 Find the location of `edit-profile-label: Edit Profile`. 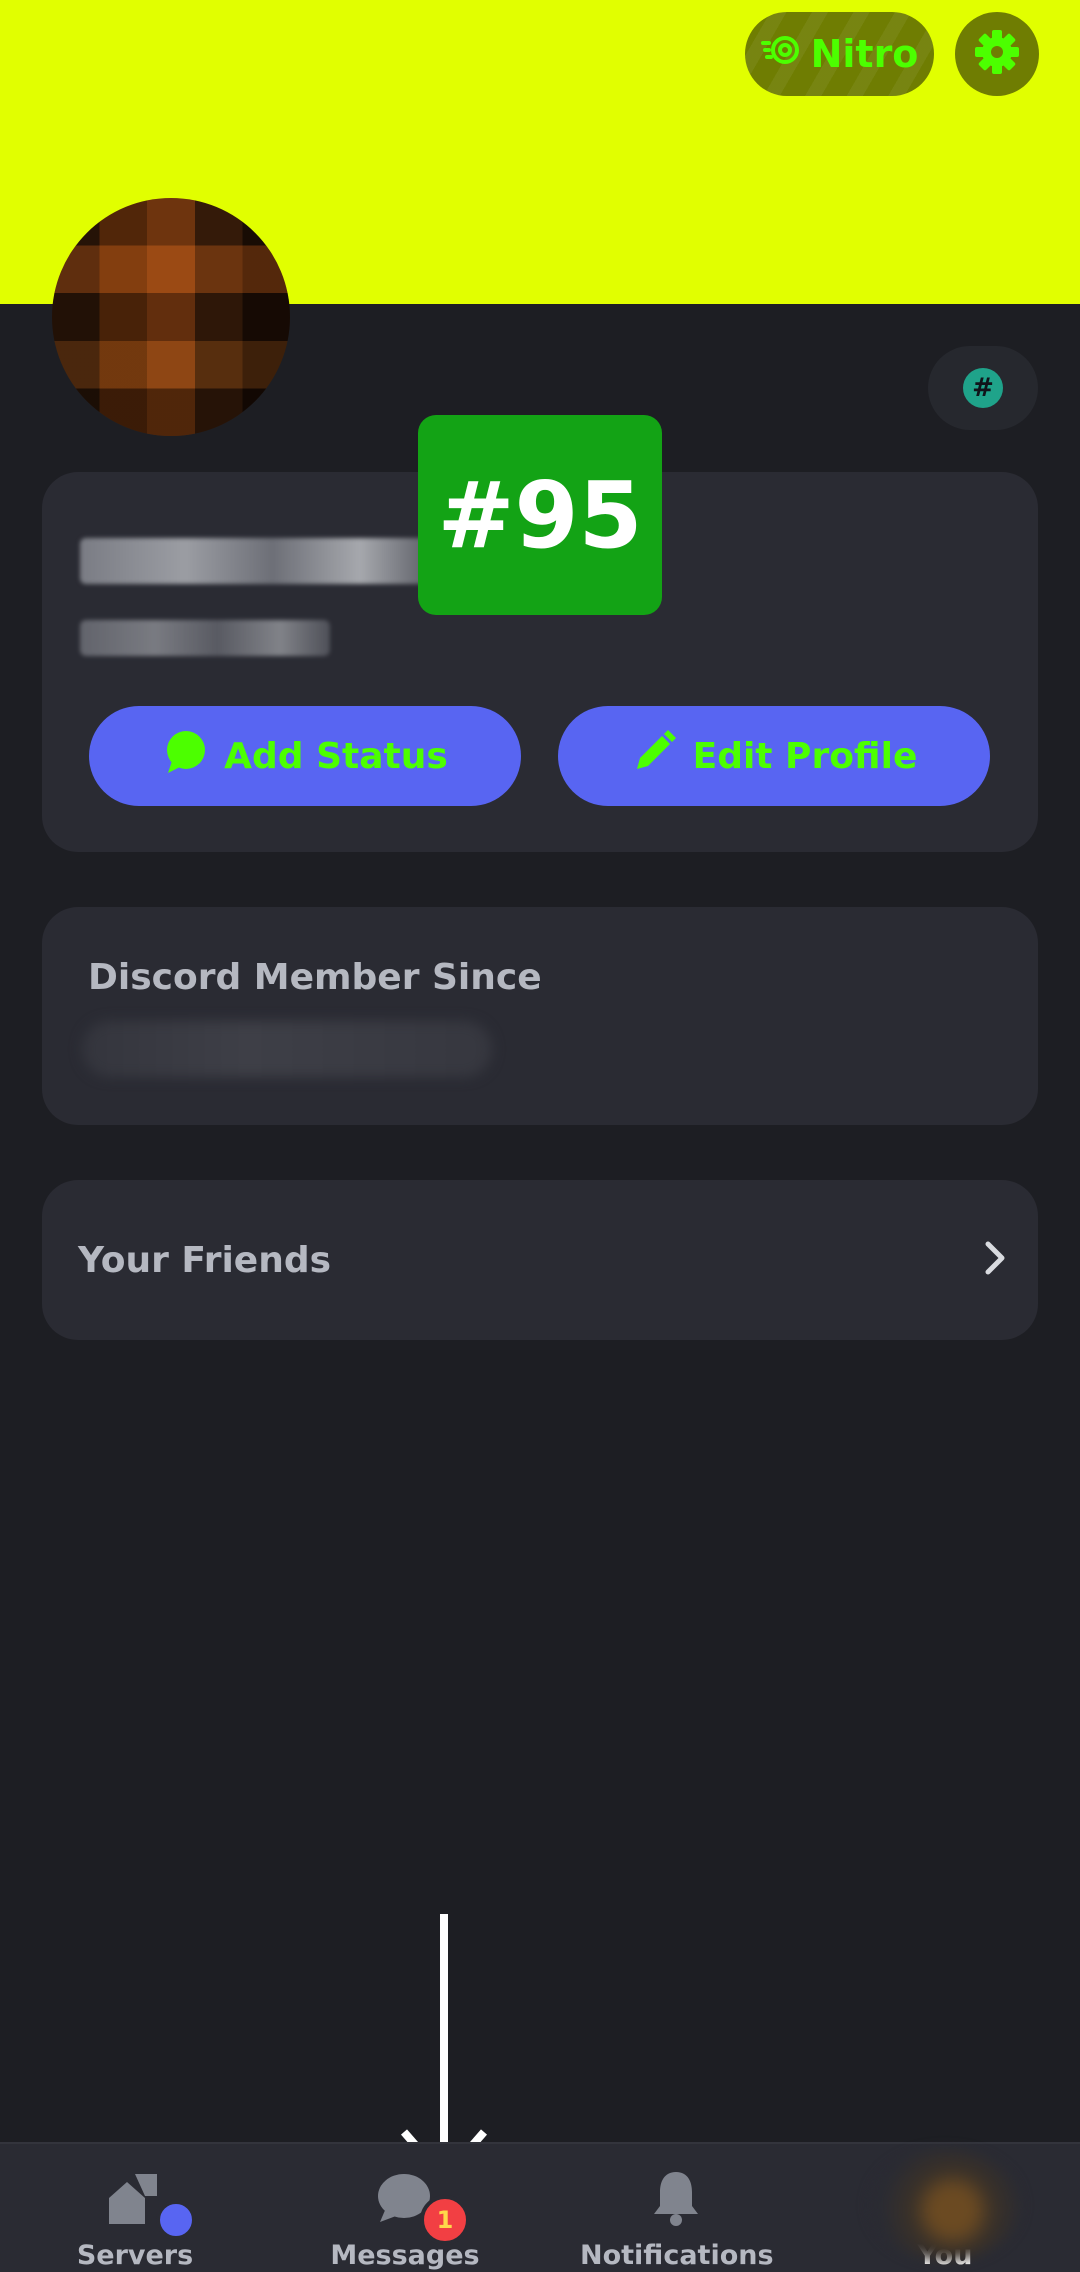

edit-profile-label: Edit Profile is located at coordinates (805, 756).